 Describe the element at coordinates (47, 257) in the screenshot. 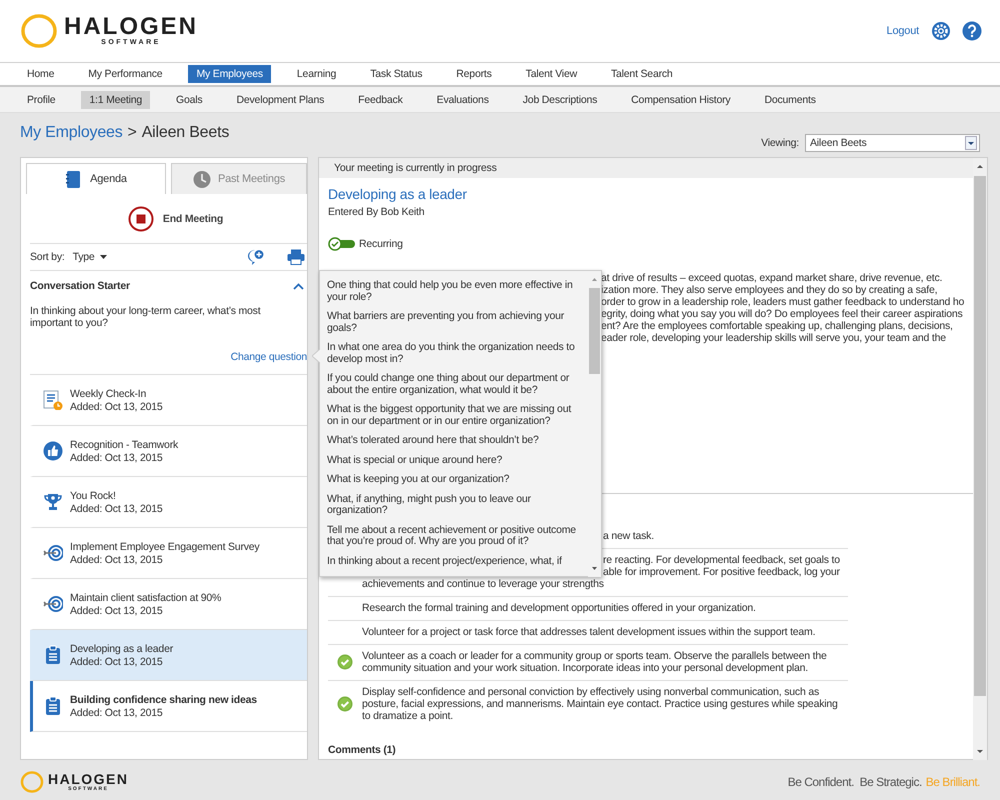

I see `sort-label: Sort by:` at that location.